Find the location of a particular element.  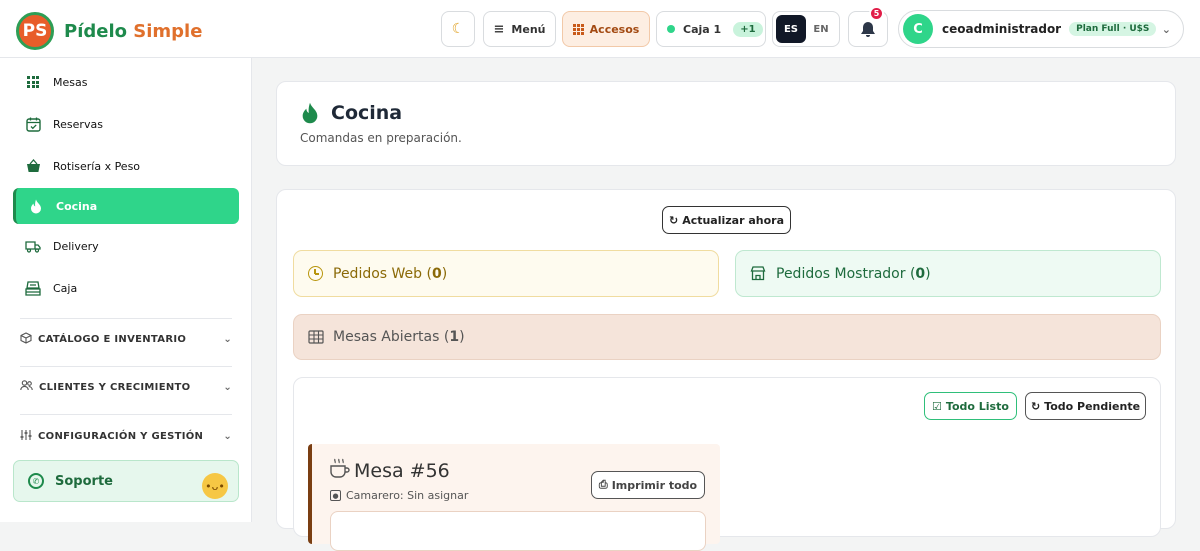

refresh-button: ↻ Actualizar ahora is located at coordinates (726, 220).